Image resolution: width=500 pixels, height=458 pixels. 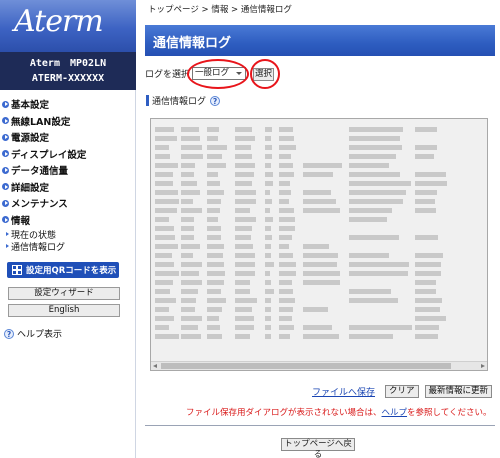 I want to click on sidebar-item-display: ディスプレイ設定, so click(x=68, y=154).